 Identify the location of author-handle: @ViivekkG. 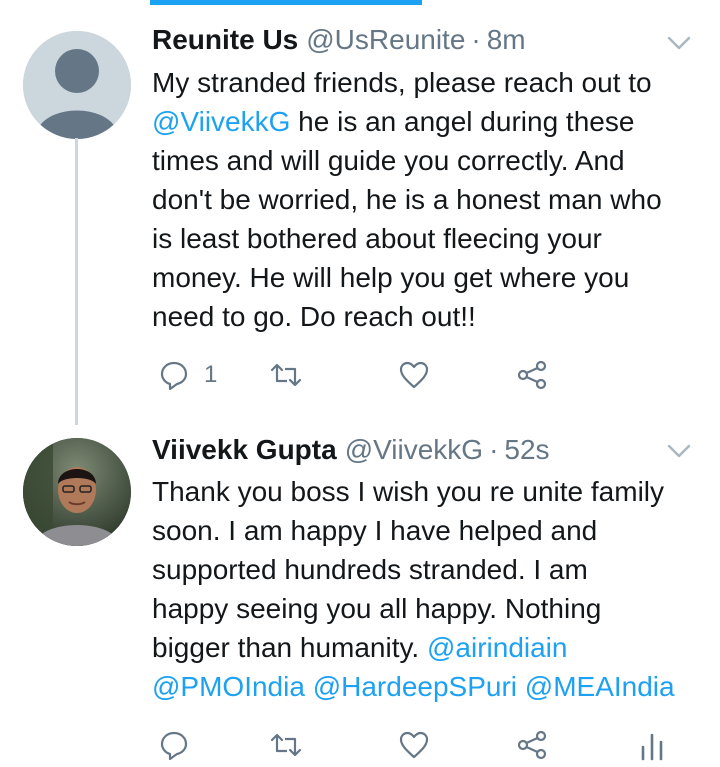
(414, 450).